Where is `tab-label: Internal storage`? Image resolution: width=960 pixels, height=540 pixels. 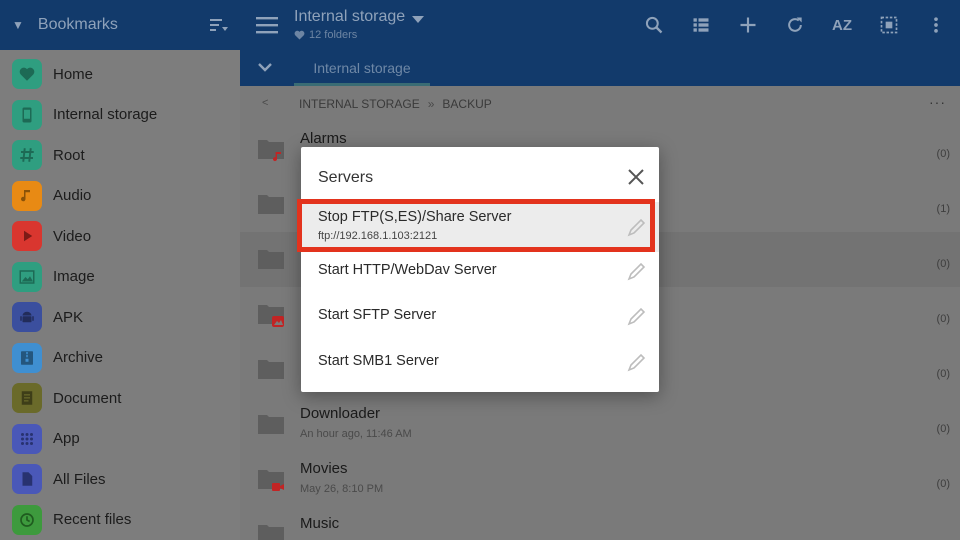
tab-label: Internal storage is located at coordinates (362, 68).